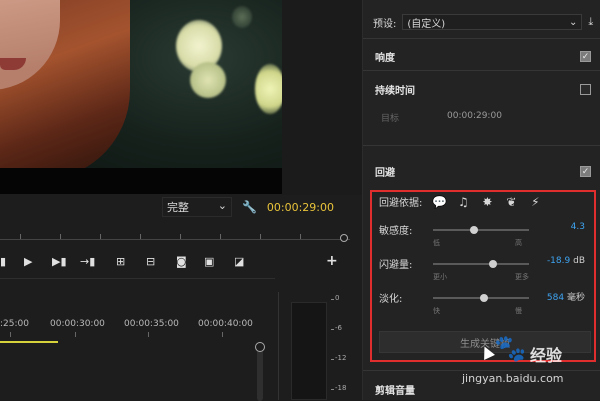 Image resolution: width=600 pixels, height=401 pixels. What do you see at coordinates (268, 89) in the screenshot?
I see `bokeh-light` at bounding box center [268, 89].